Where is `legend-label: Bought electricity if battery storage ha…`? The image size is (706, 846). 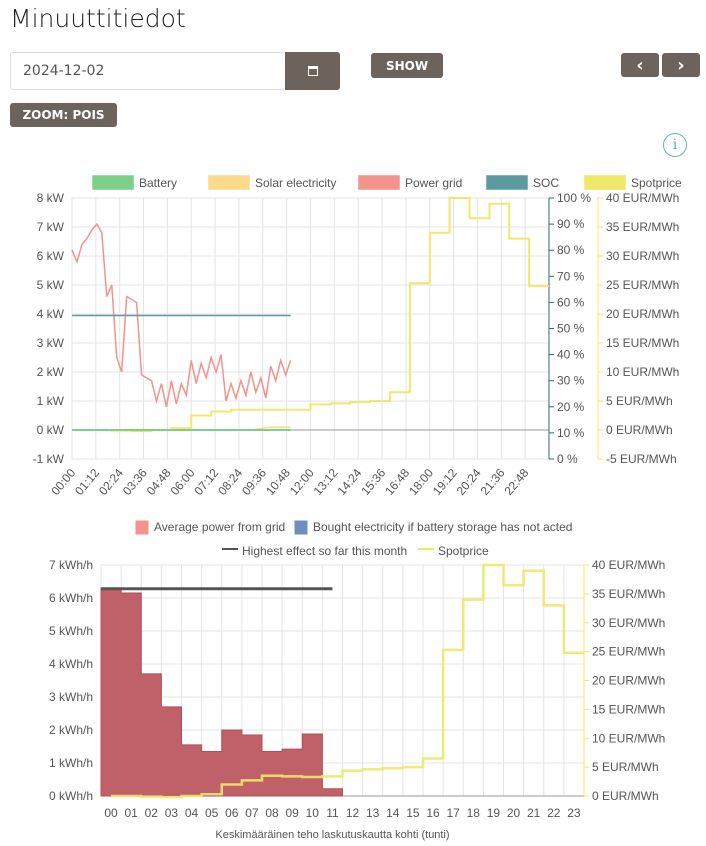 legend-label: Bought electricity if battery storage ha… is located at coordinates (442, 527).